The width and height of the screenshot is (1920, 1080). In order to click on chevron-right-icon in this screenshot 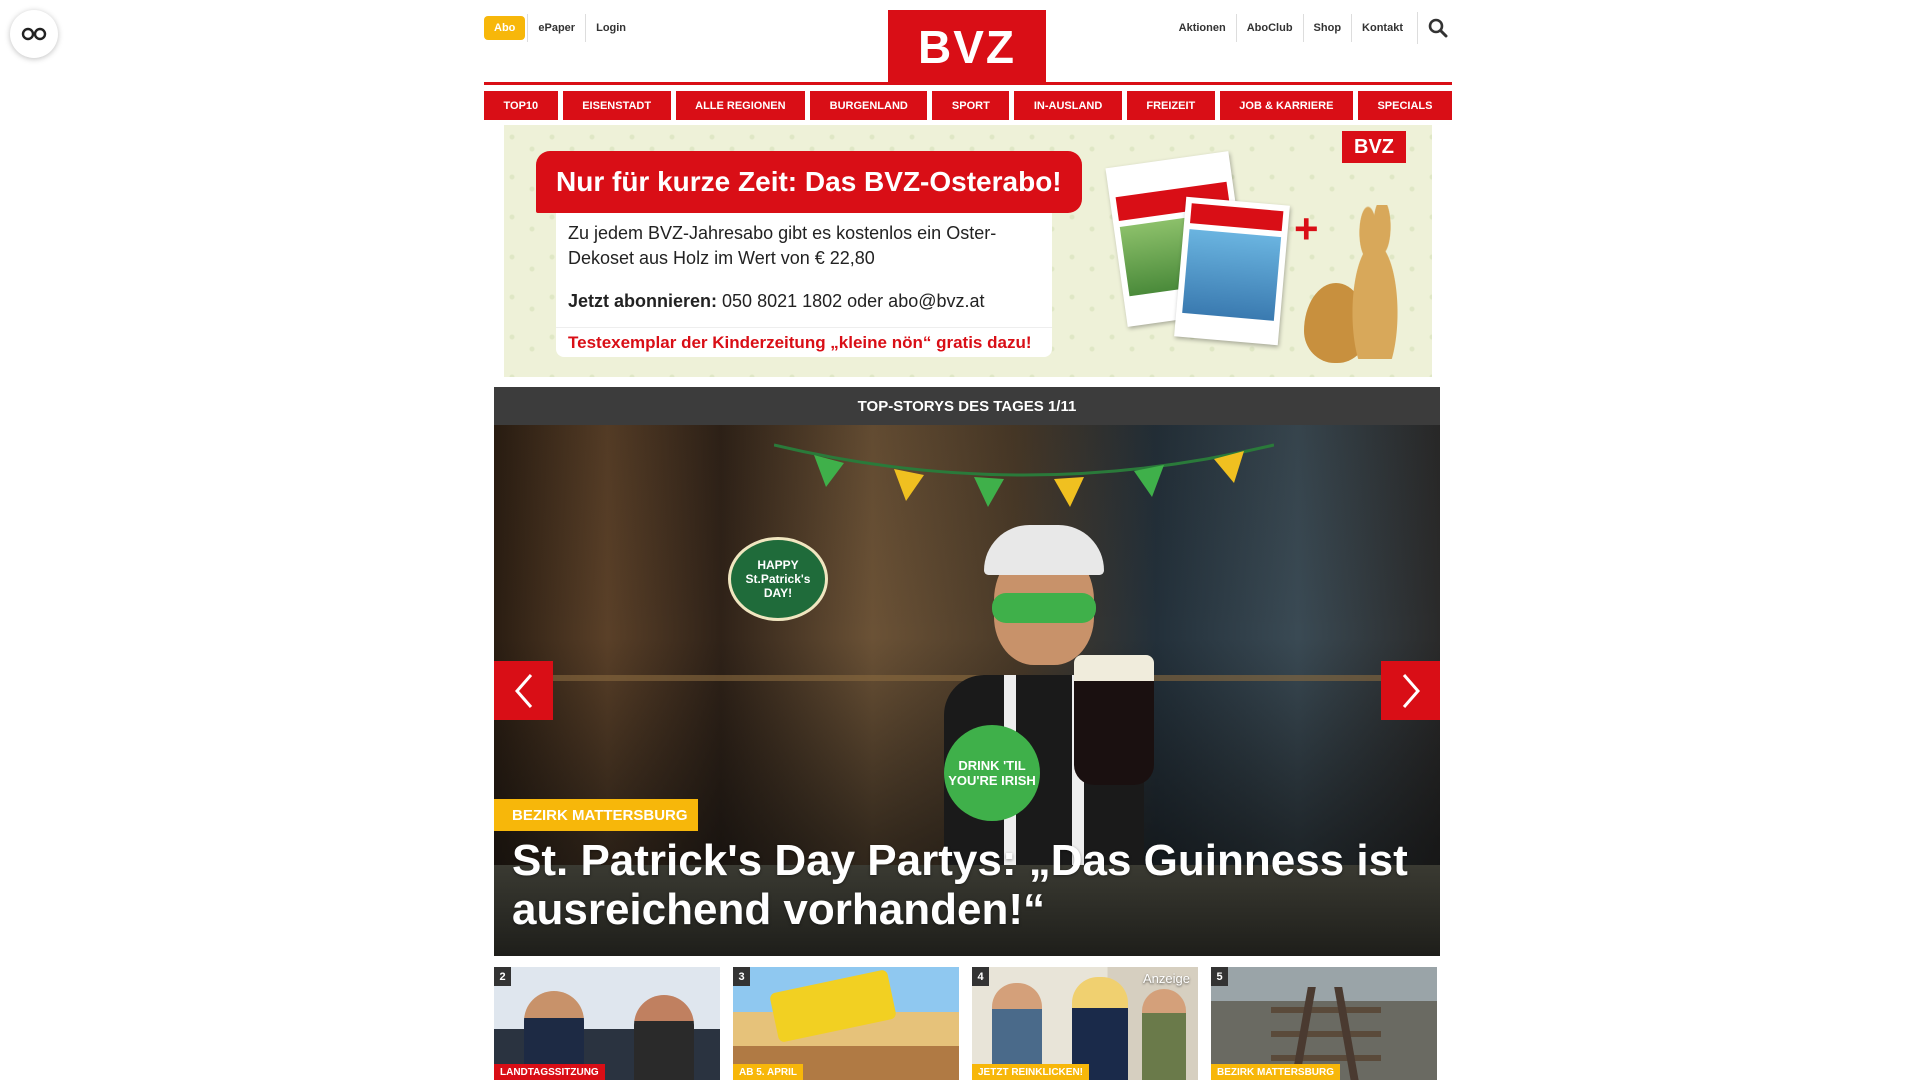, I will do `click(1411, 690)`.